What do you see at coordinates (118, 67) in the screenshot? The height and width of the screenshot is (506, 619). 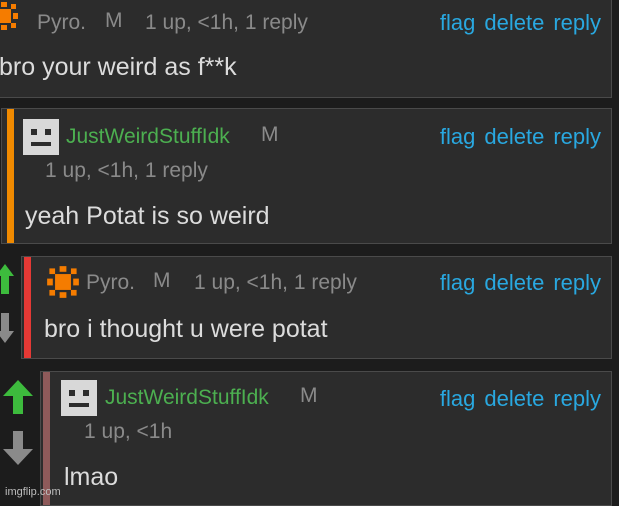 I see `comment-text: bro your weird as f**k` at bounding box center [118, 67].